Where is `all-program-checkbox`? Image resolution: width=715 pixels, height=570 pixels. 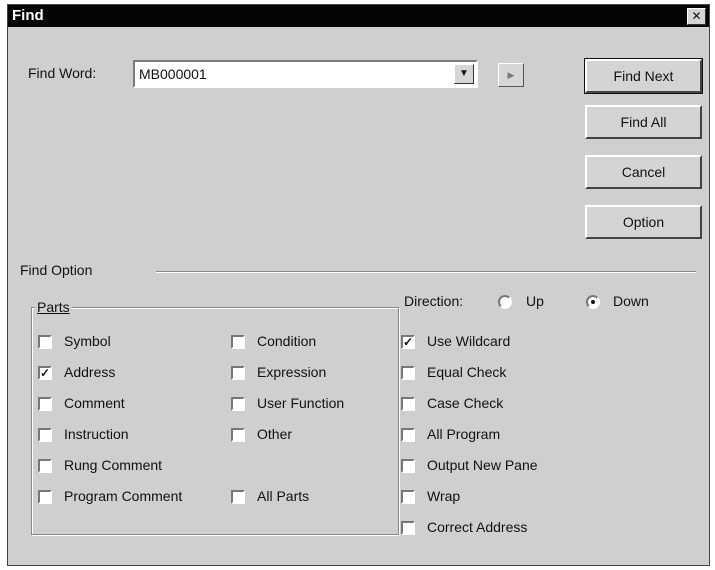 all-program-checkbox is located at coordinates (408, 435).